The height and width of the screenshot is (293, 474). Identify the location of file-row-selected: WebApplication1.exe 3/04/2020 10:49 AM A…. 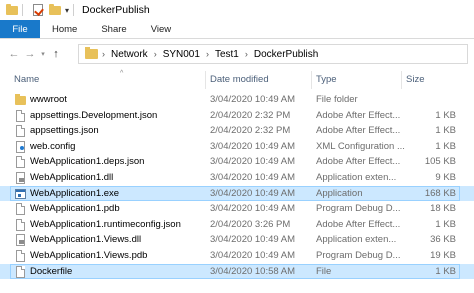
(237, 193).